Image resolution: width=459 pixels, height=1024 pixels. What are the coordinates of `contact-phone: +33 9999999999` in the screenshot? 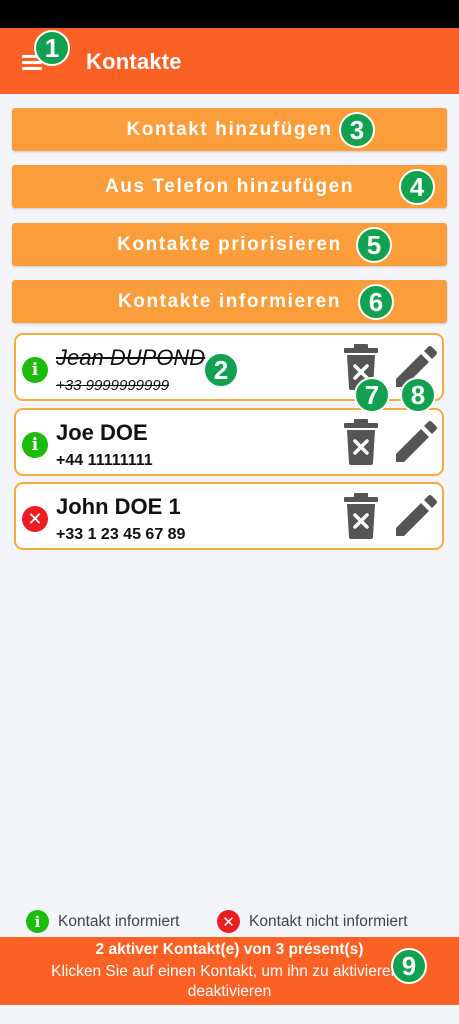 It's located at (113, 385).